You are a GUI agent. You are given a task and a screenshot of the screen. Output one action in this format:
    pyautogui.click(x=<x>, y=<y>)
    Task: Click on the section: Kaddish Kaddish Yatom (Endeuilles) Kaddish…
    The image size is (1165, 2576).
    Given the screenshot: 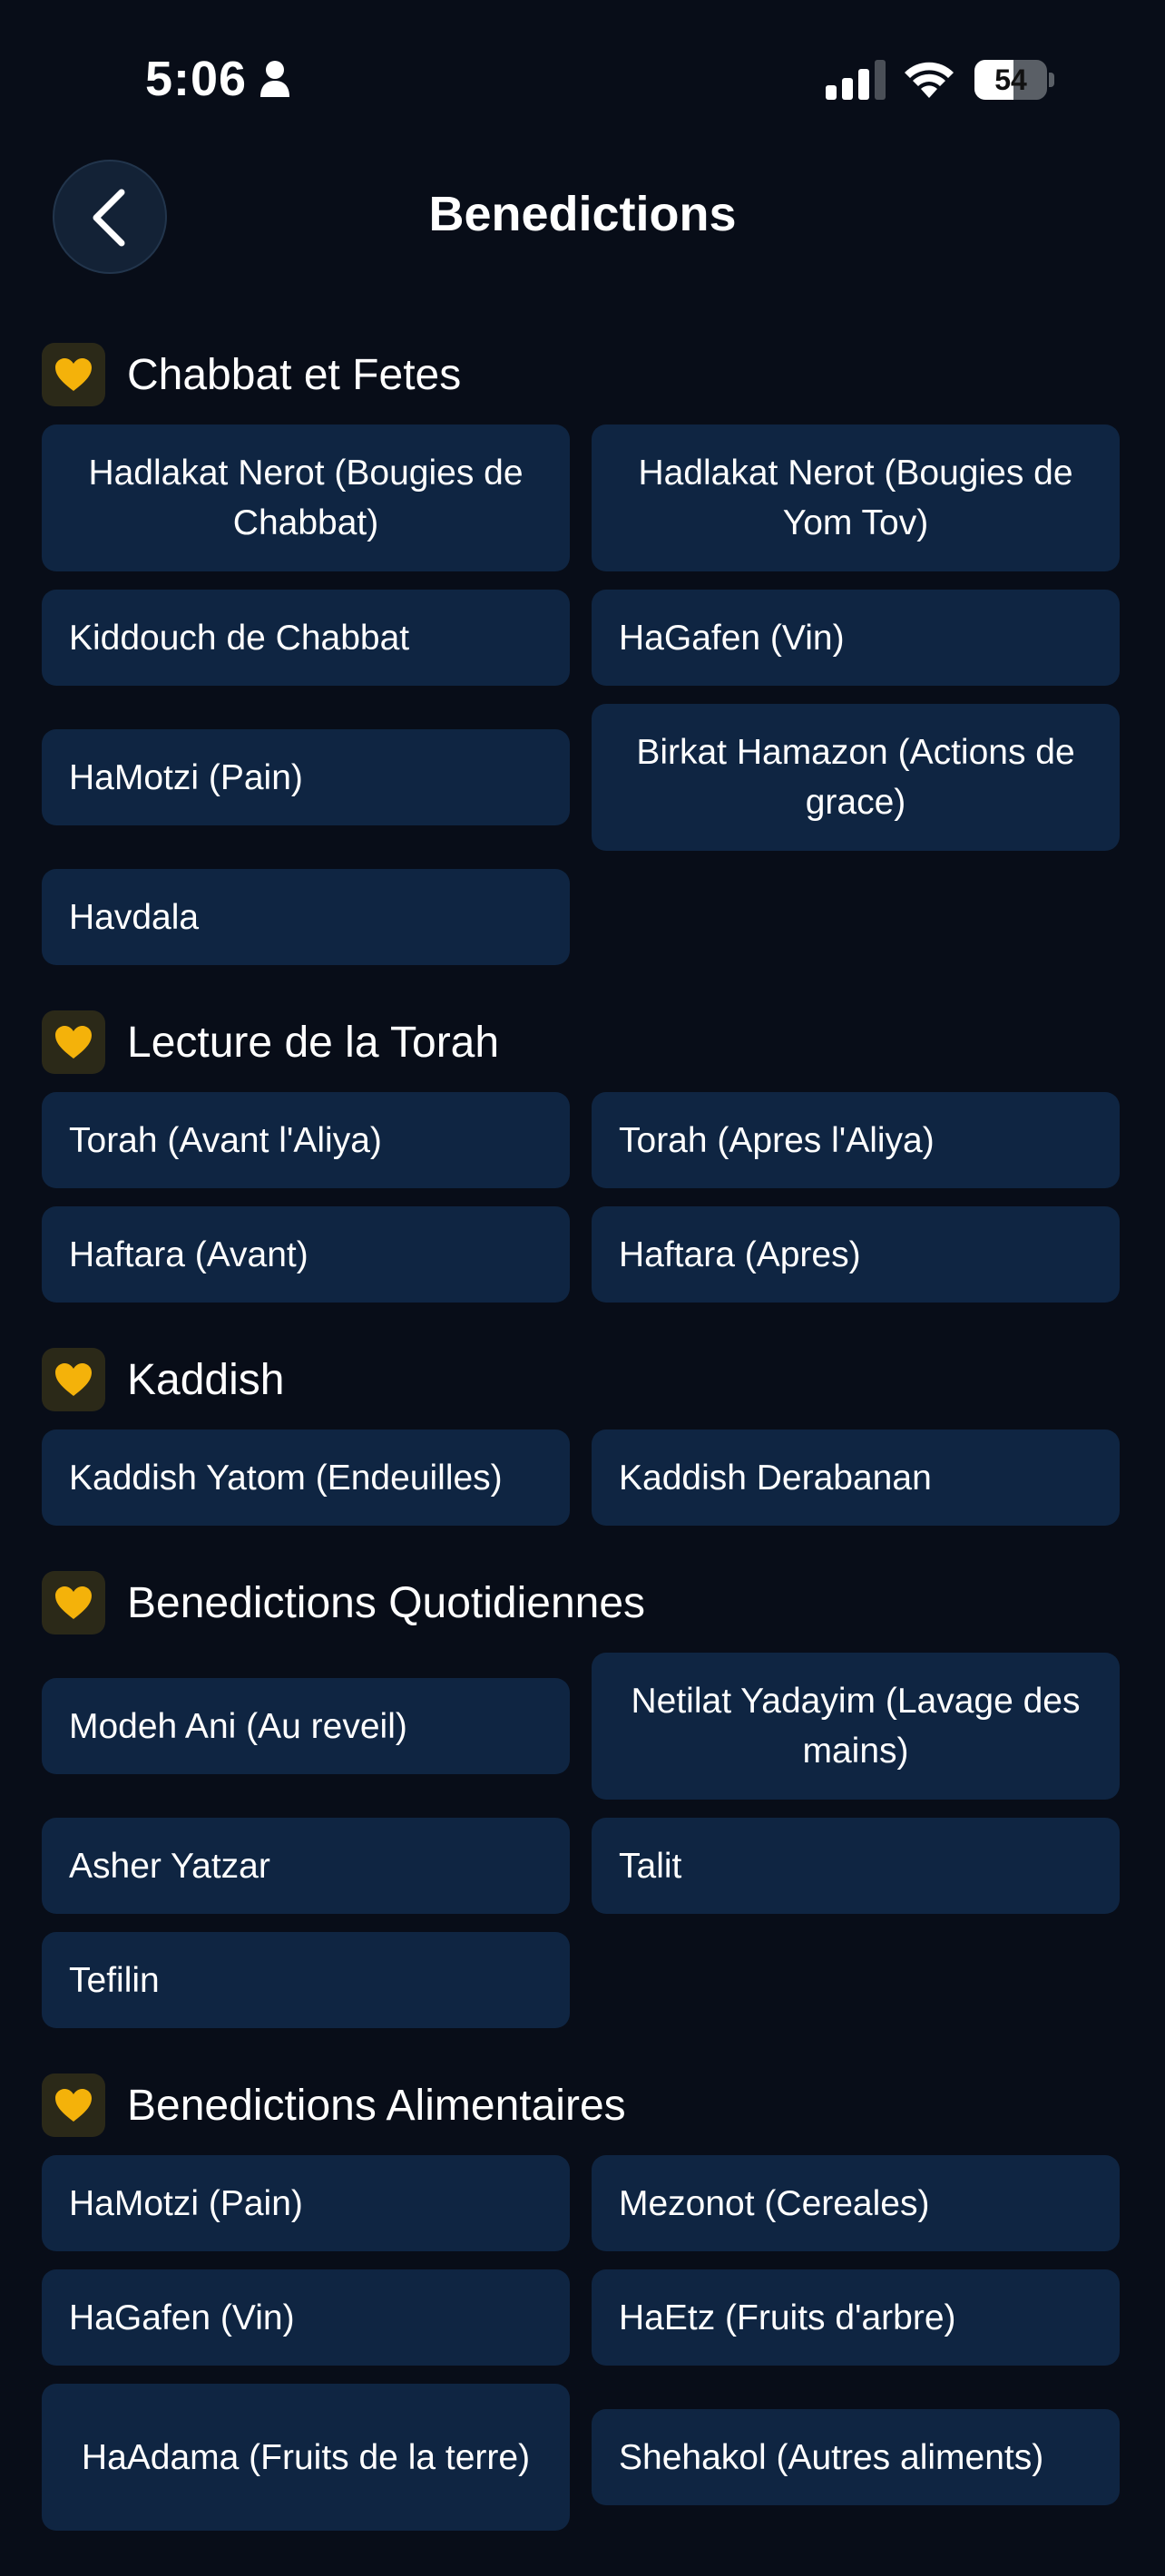 What is the action you would take?
    pyautogui.click(x=581, y=1437)
    